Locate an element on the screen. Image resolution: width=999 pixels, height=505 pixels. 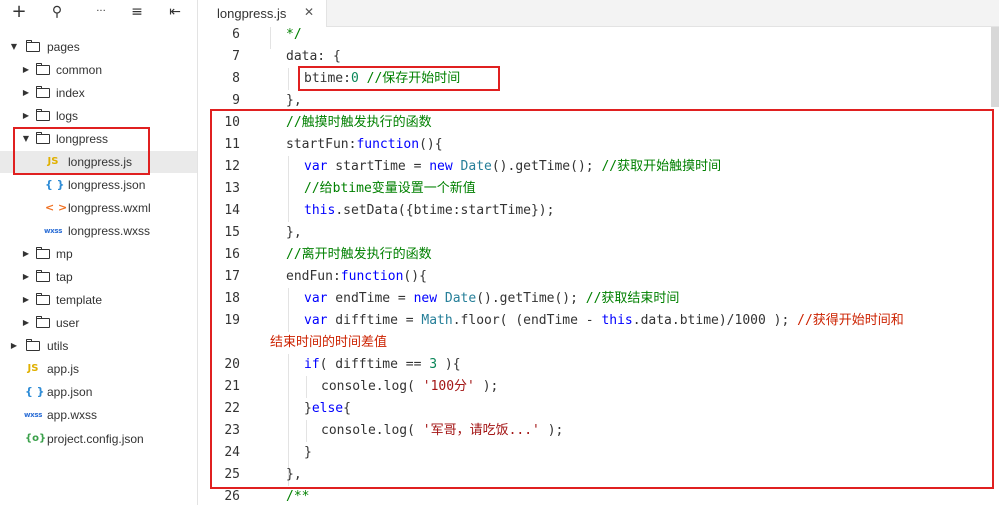
code-token: //触摸时触发执行的函数 is located at coordinates (359, 122).